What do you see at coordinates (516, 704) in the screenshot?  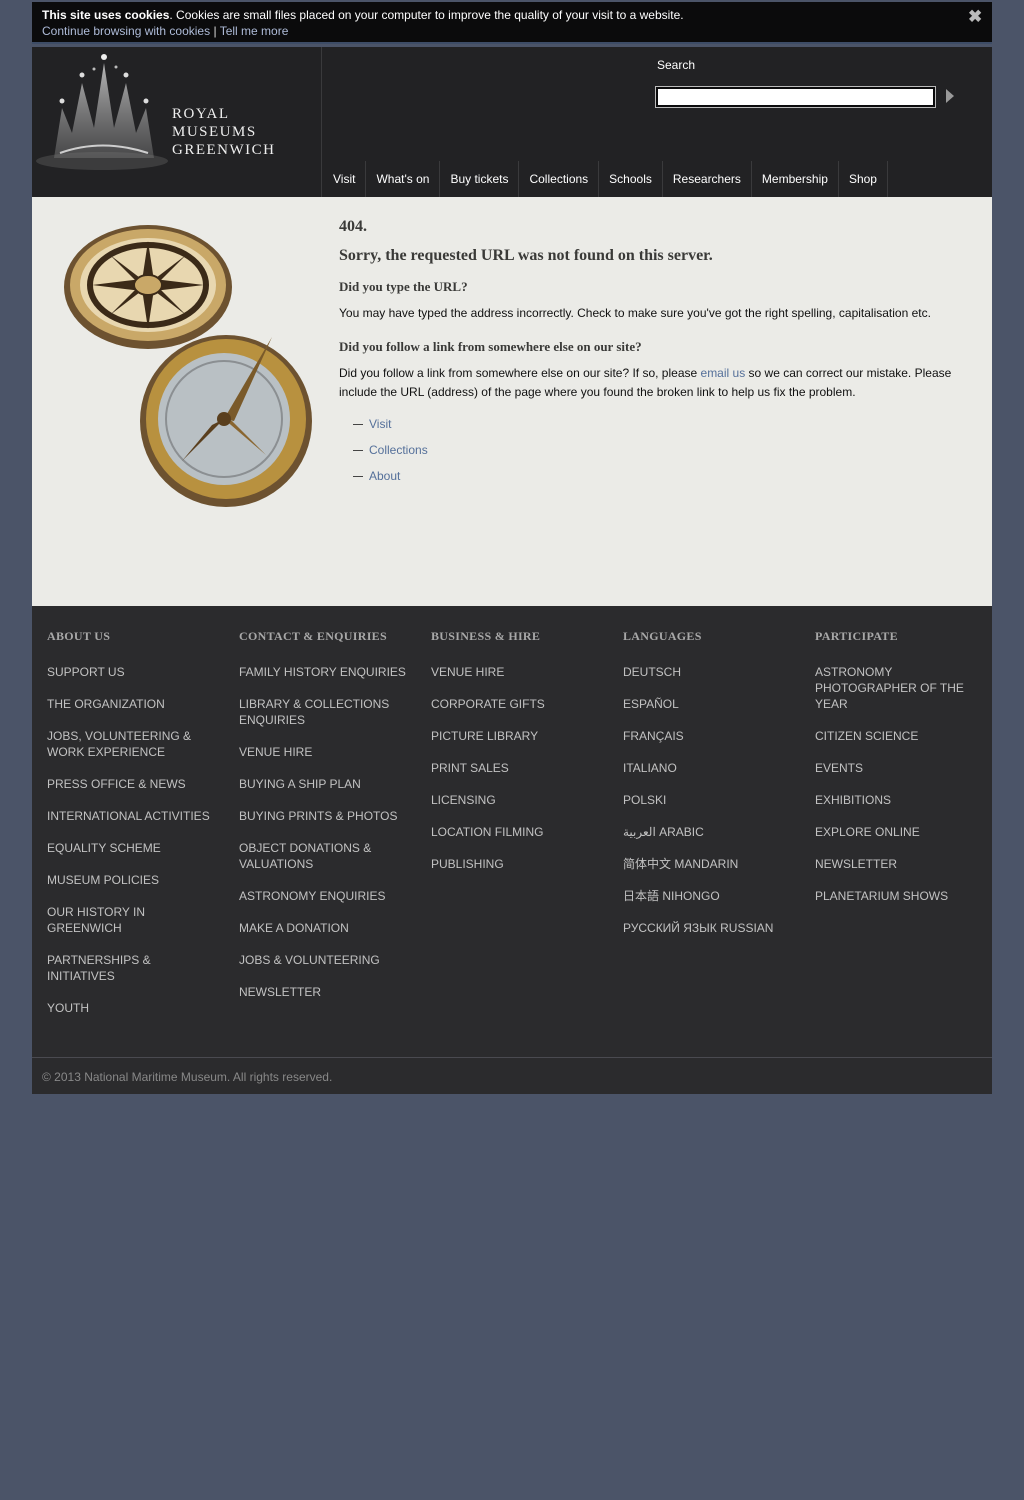 I see `footer-link: CORPORATE GIFTS` at bounding box center [516, 704].